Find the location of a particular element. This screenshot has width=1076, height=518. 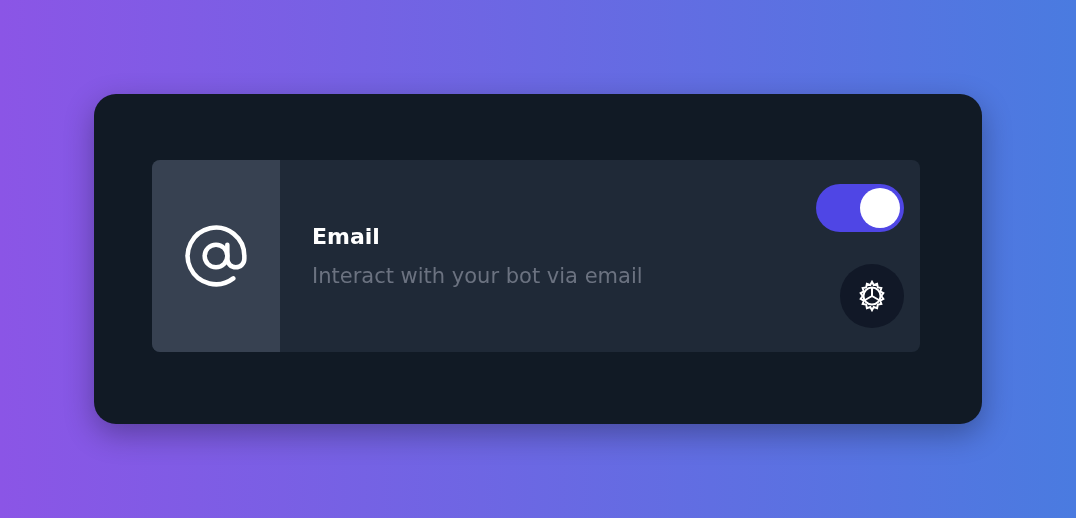

integration-description: Interact with your bot via email is located at coordinates (478, 276).